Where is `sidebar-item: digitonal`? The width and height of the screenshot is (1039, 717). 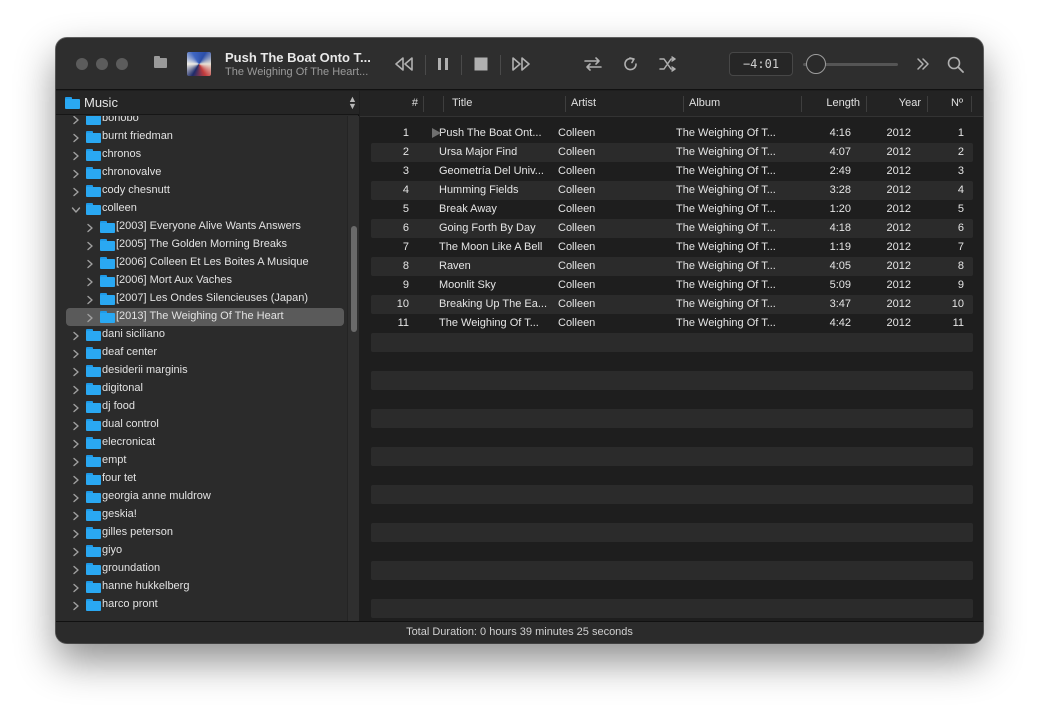
sidebar-item: digitonal is located at coordinates (205, 389).